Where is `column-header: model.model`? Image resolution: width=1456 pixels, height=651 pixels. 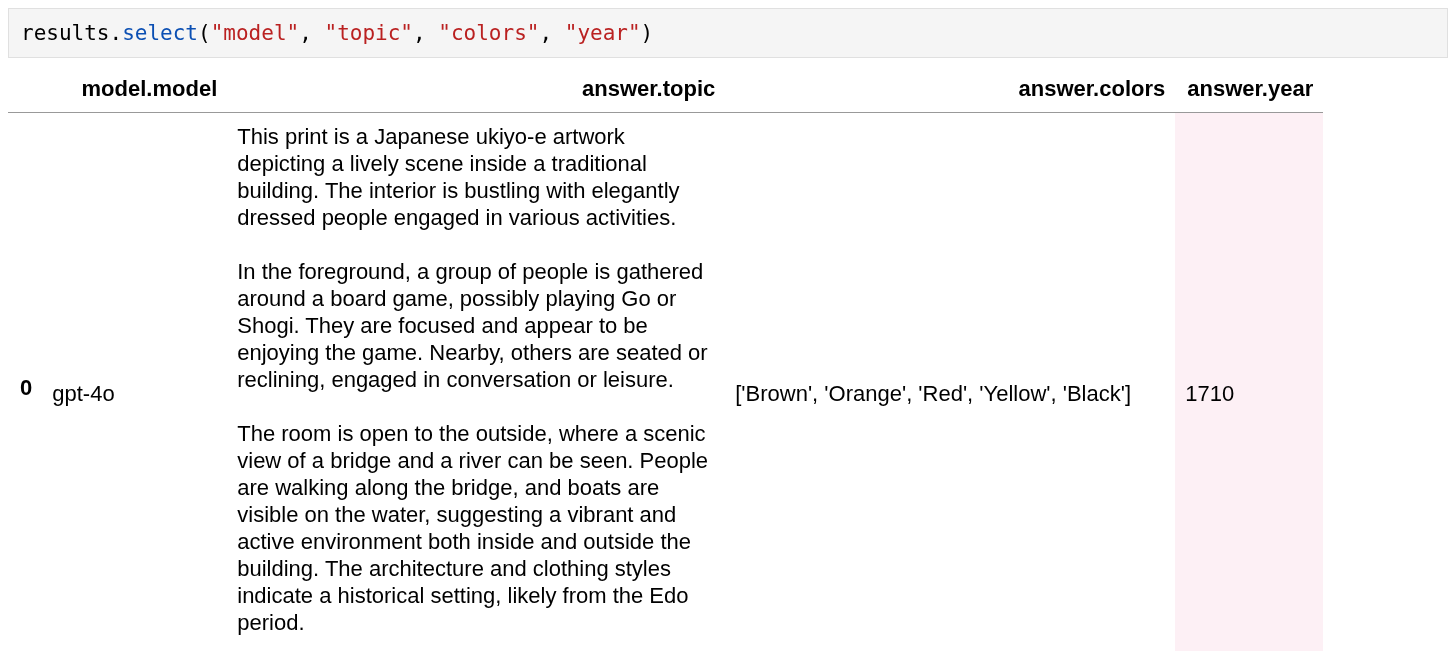 column-header: model.model is located at coordinates (135, 87).